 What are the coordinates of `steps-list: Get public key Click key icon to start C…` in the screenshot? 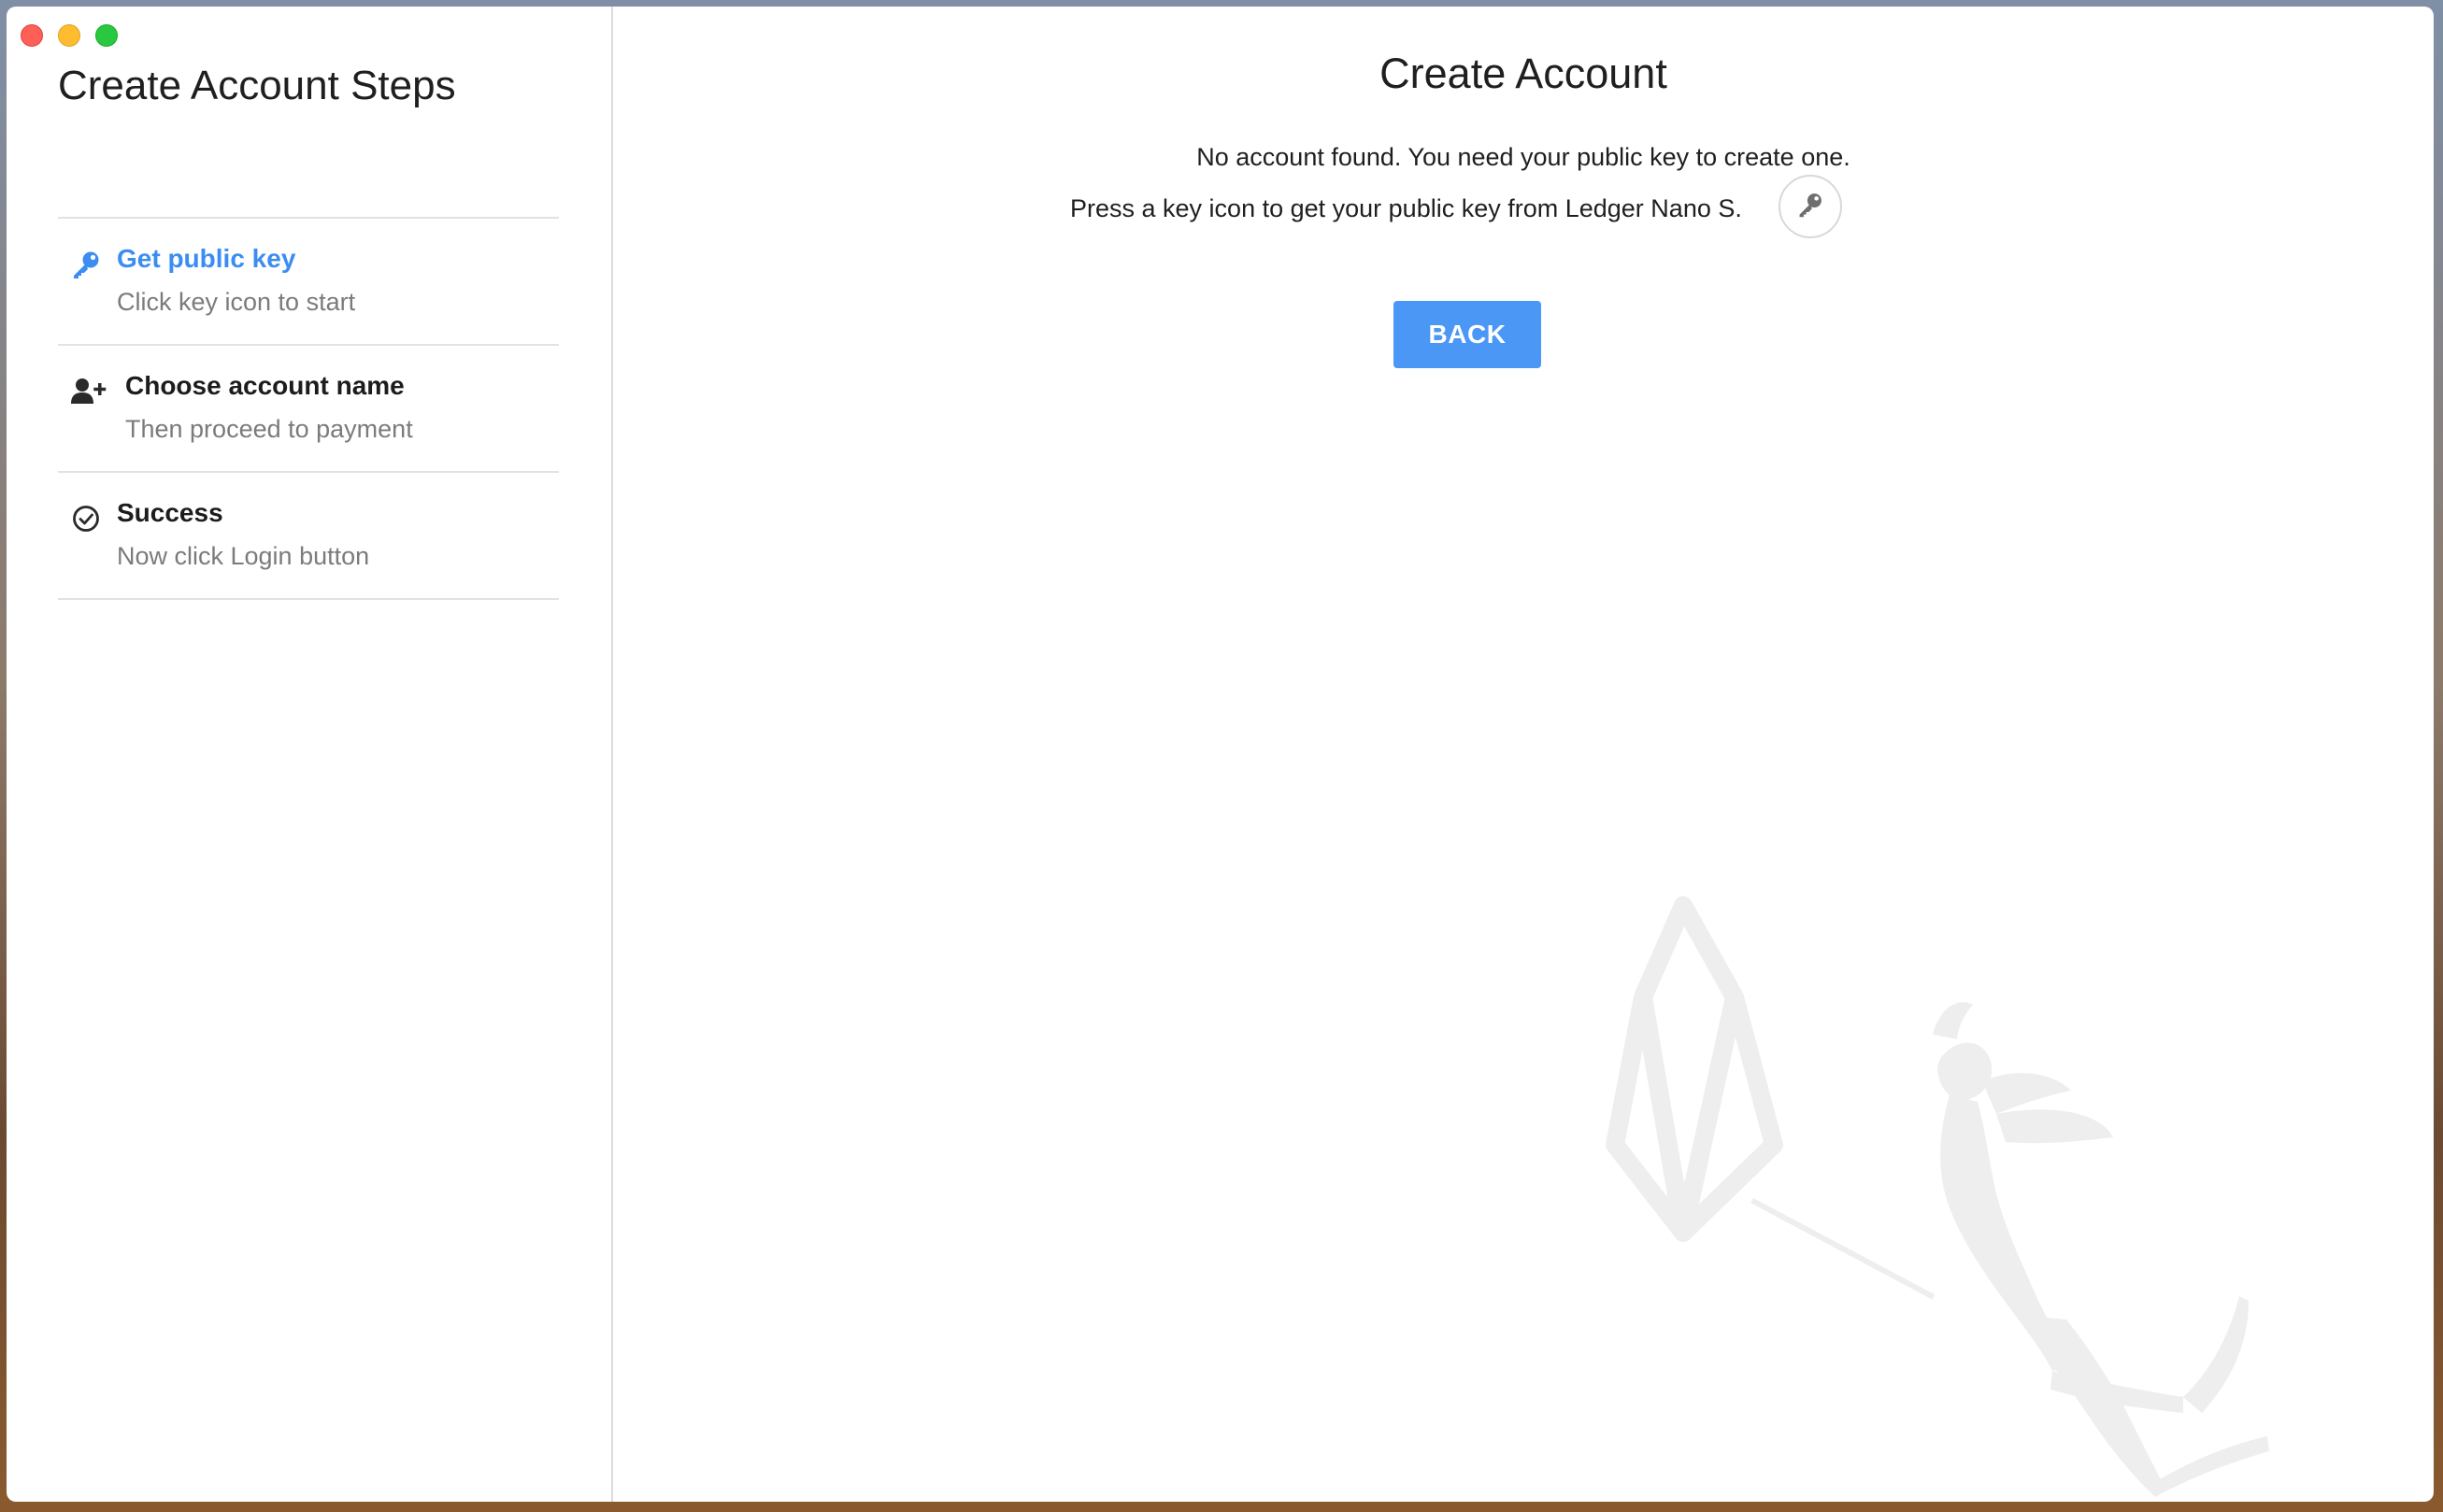 It's located at (309, 408).